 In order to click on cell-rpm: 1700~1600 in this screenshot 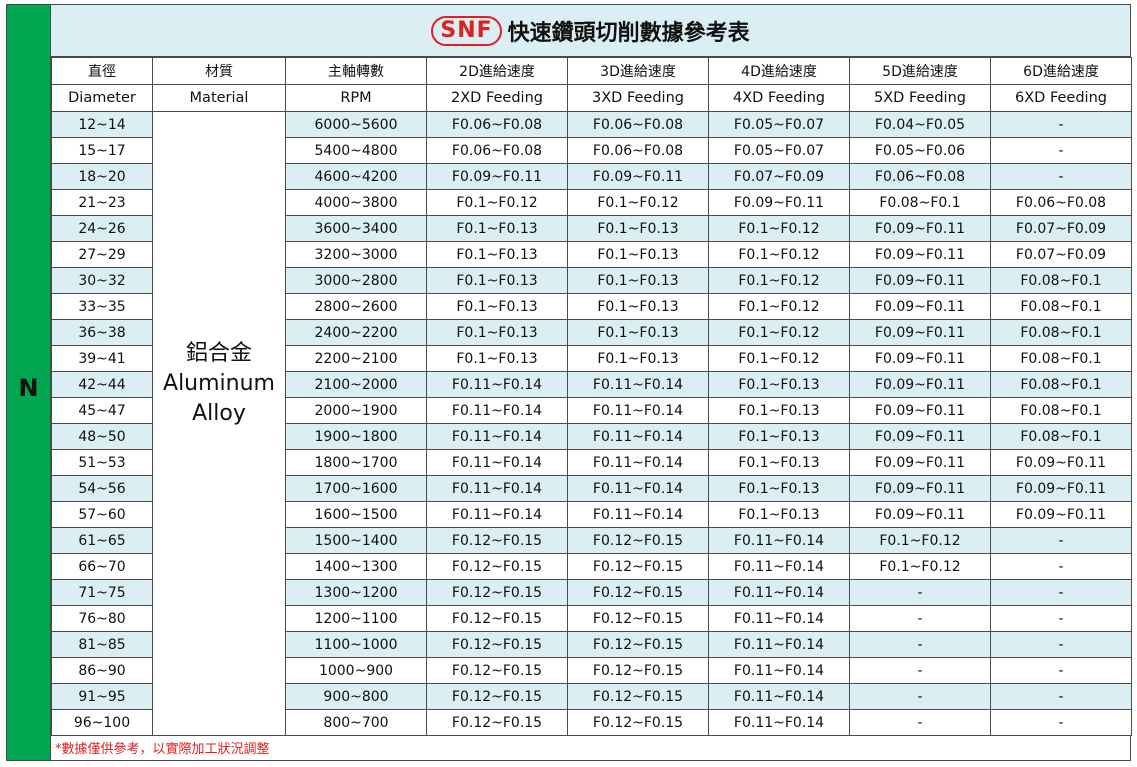, I will do `click(356, 488)`.